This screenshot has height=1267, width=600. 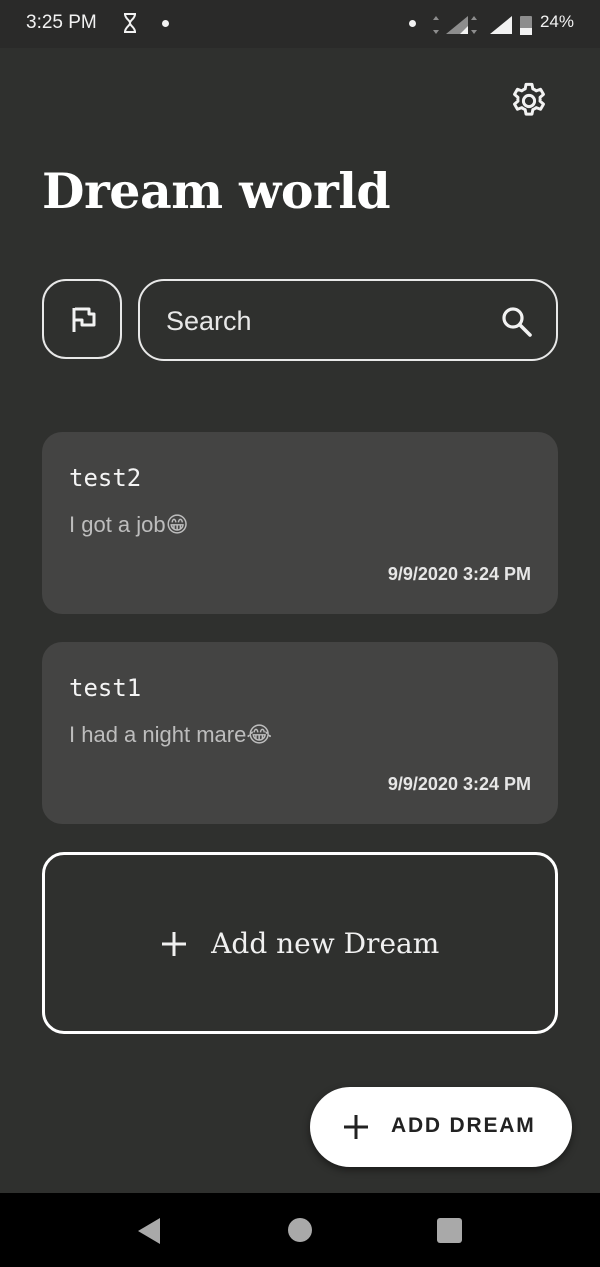 I want to click on hourglass-icon, so click(x=130, y=23).